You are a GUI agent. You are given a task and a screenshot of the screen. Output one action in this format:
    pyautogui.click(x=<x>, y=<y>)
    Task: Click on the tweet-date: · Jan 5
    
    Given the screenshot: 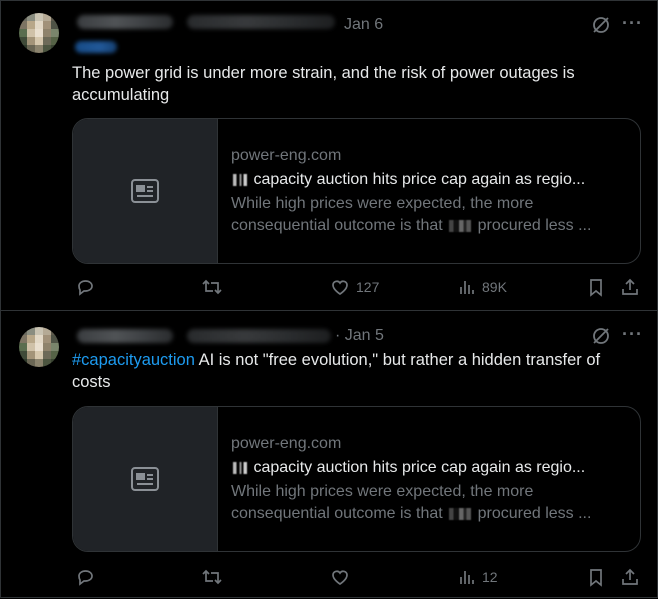 What is the action you would take?
    pyautogui.click(x=359, y=336)
    